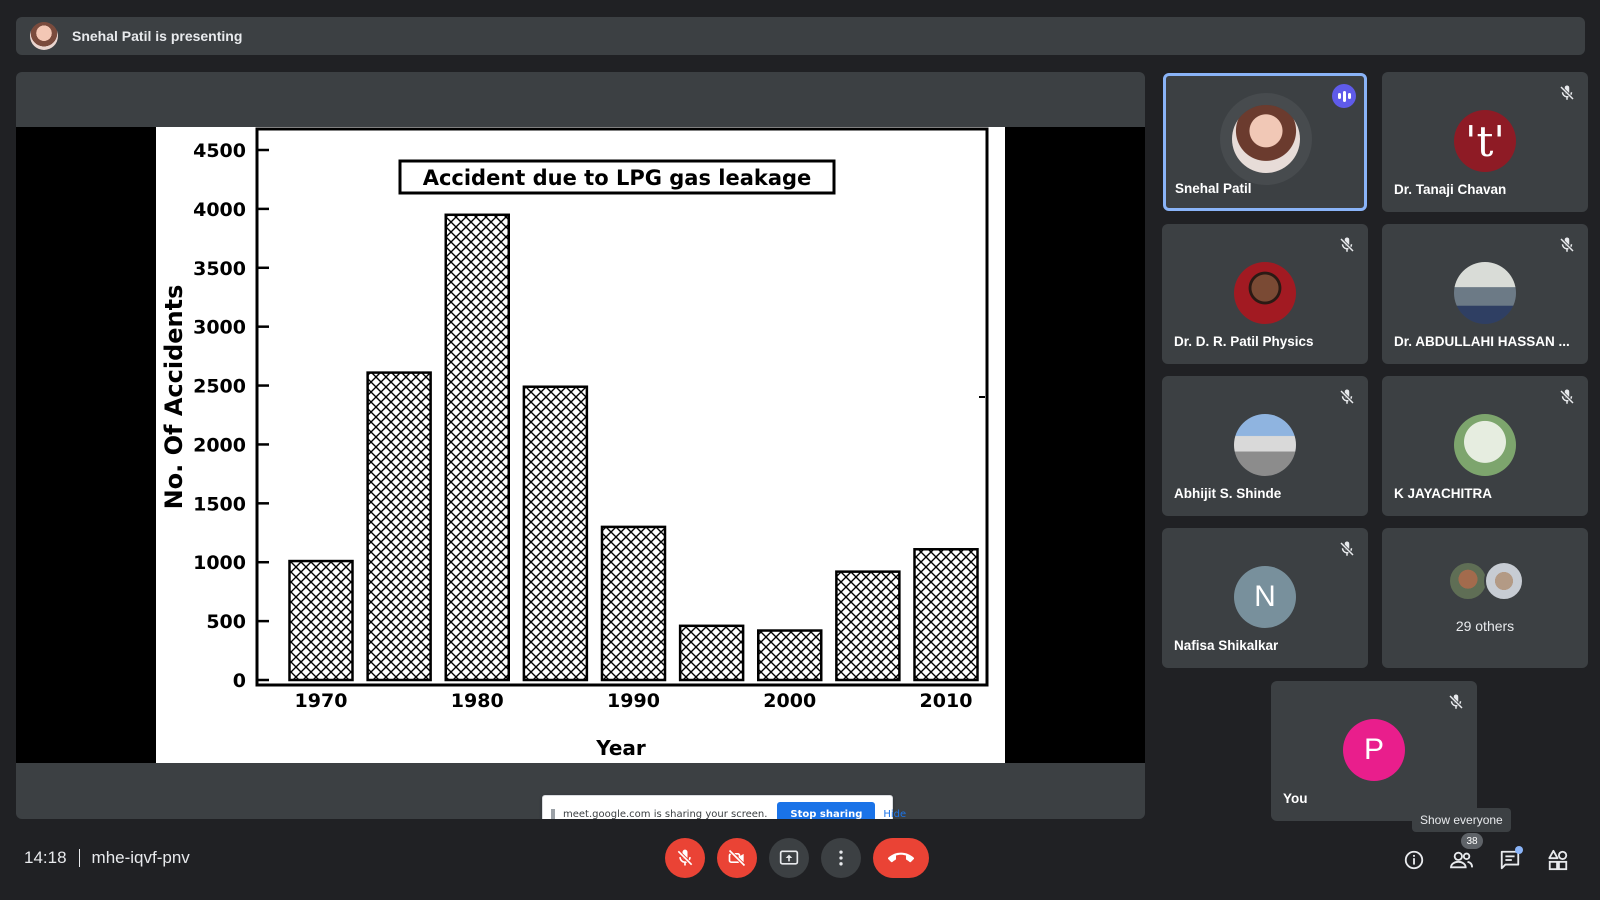  I want to click on present-now-button, so click(789, 858).